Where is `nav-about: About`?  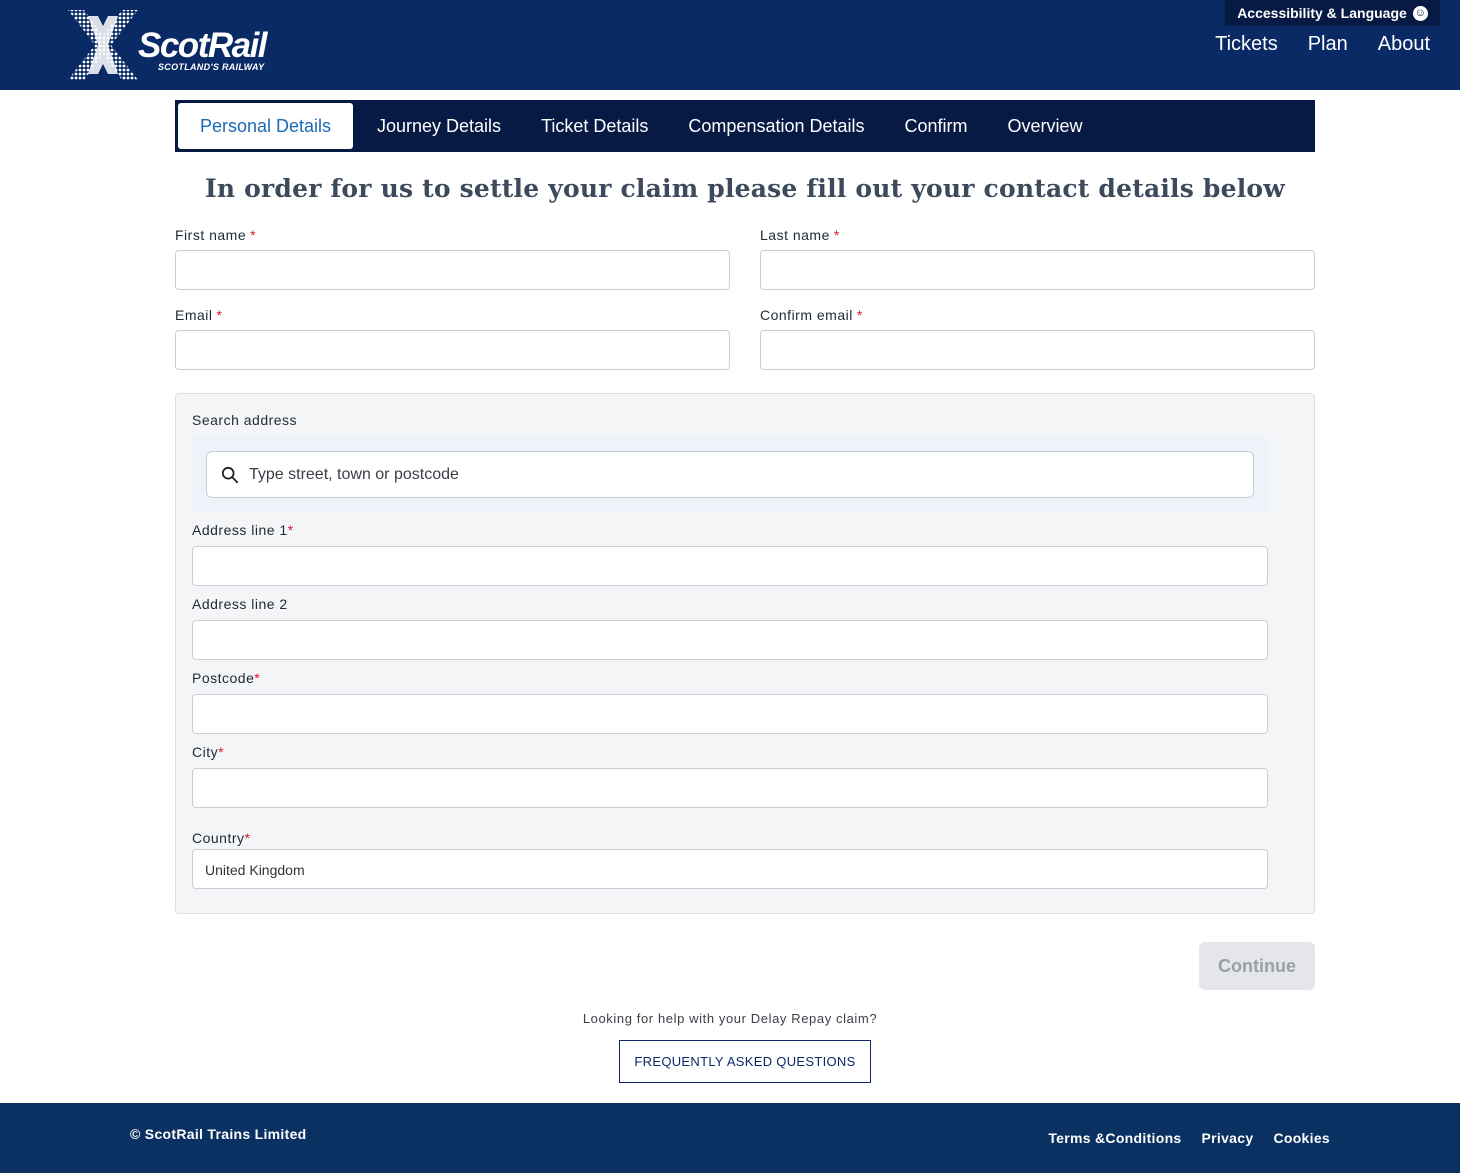
nav-about: About is located at coordinates (1404, 44).